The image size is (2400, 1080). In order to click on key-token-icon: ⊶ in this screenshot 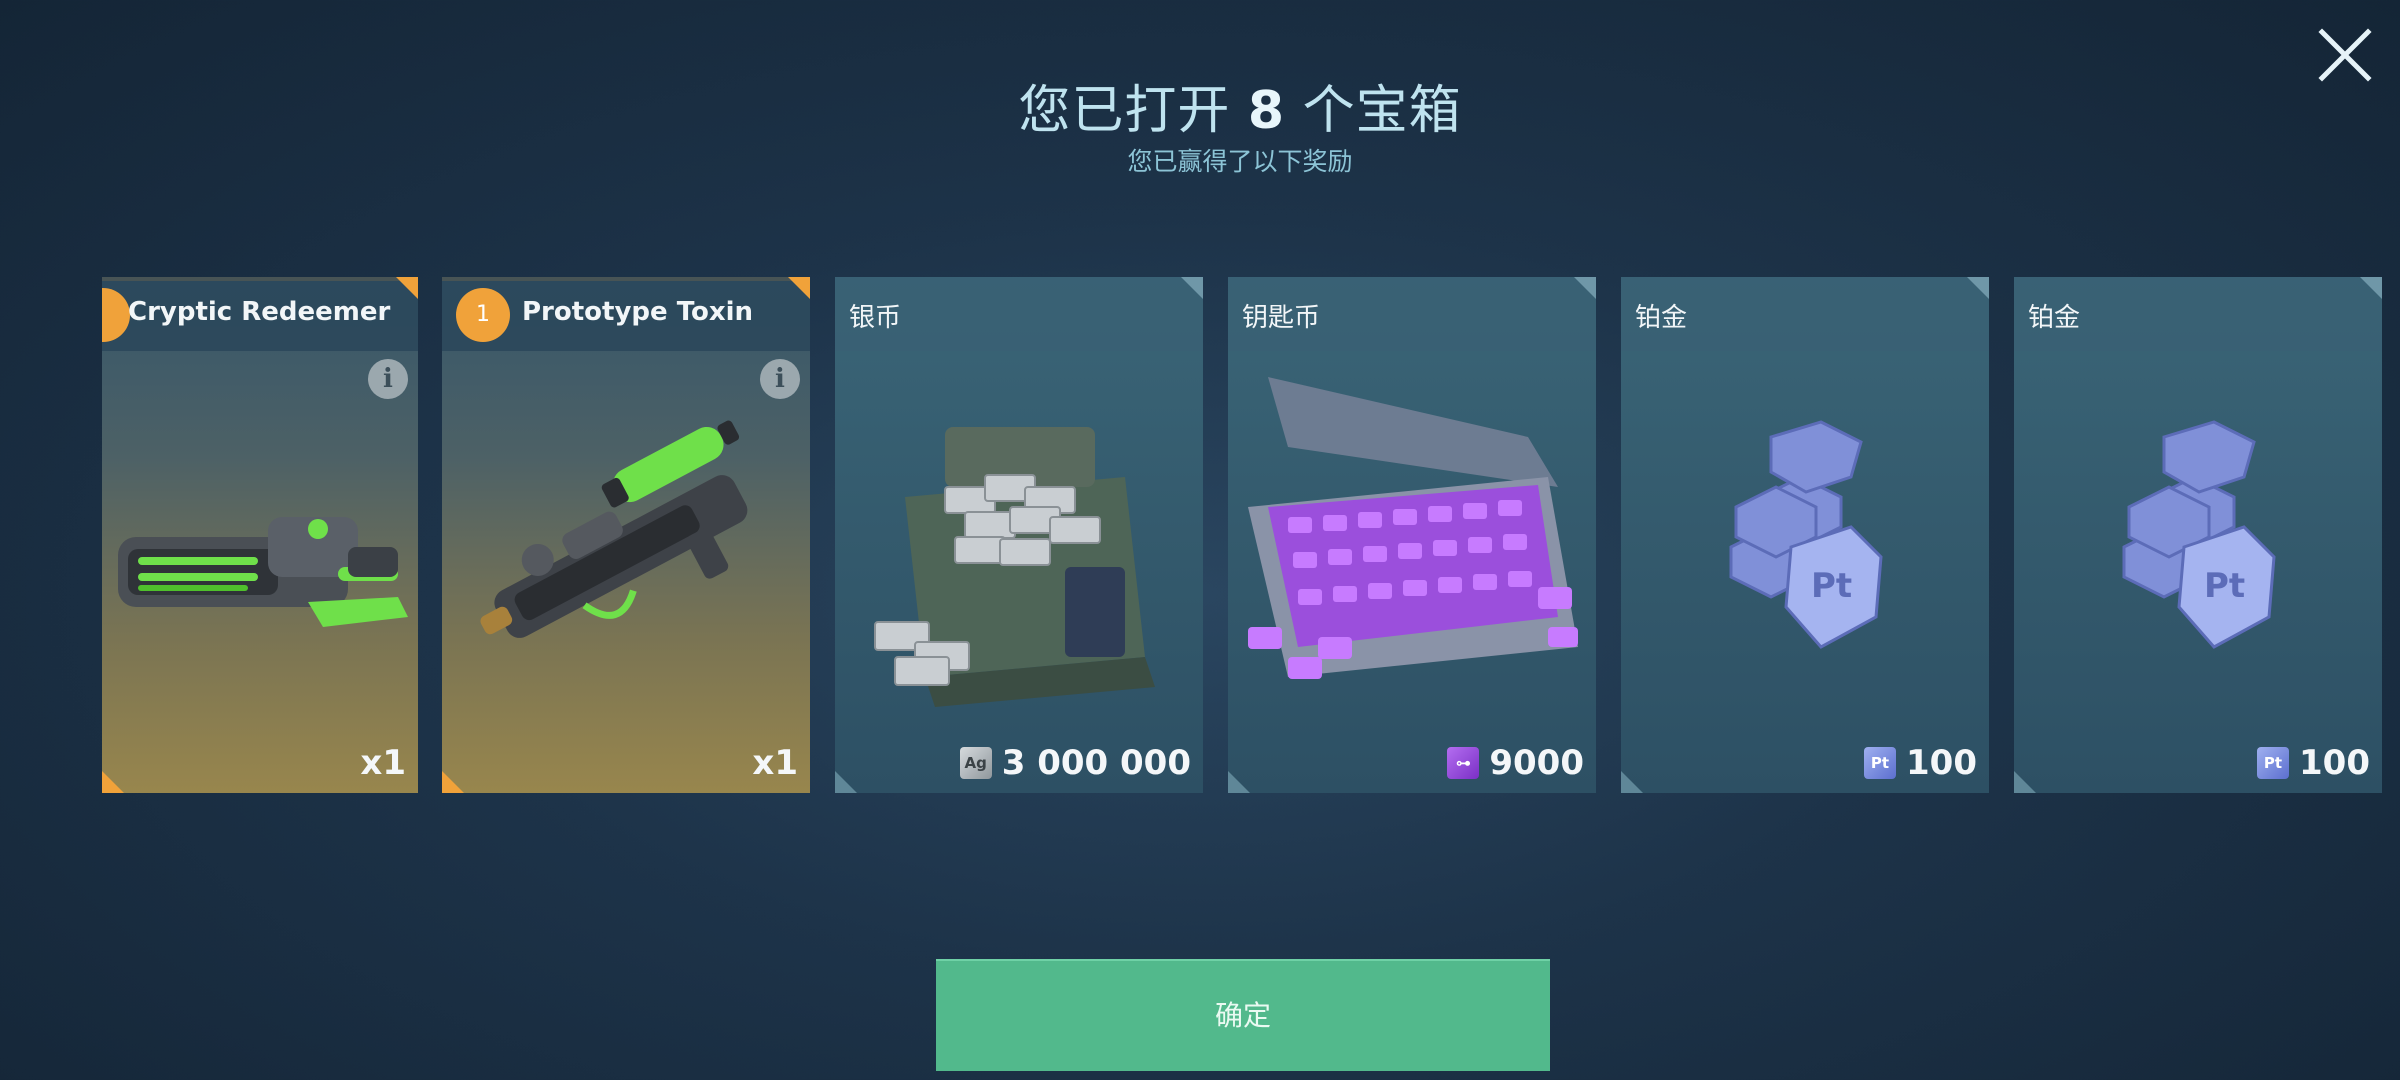, I will do `click(1463, 763)`.